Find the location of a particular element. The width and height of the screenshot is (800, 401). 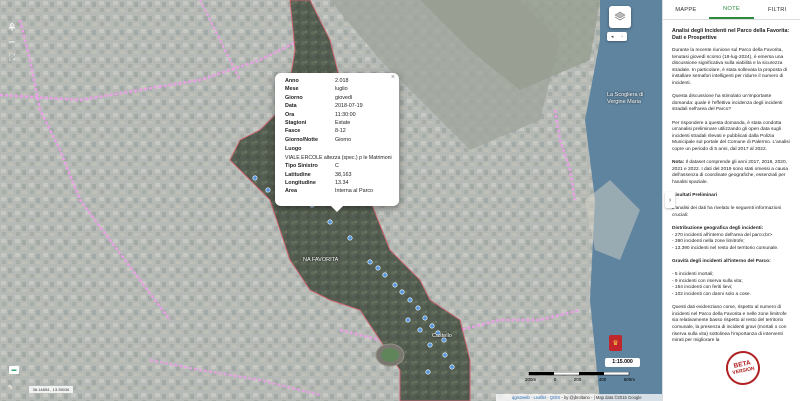

scalebar: 200m 0 200 400 600m is located at coordinates (580, 379).